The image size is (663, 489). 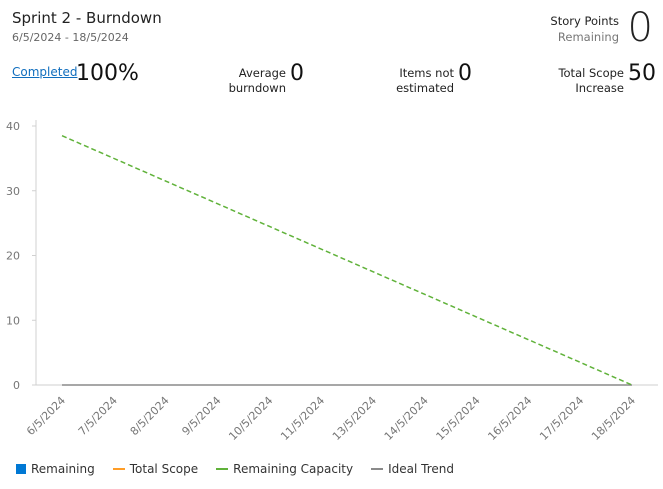 I want to click on x-tick-label: 8/5/2024, so click(x=150, y=416).